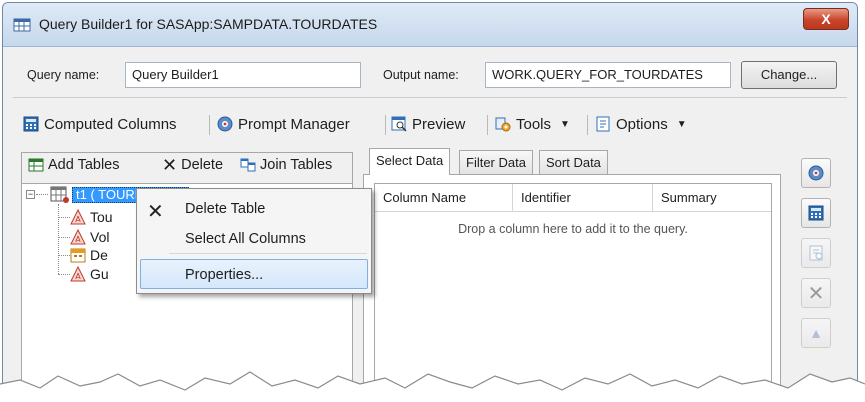 Image resolution: width=865 pixels, height=402 pixels. What do you see at coordinates (36, 165) in the screenshot?
I see `add-table-icon` at bounding box center [36, 165].